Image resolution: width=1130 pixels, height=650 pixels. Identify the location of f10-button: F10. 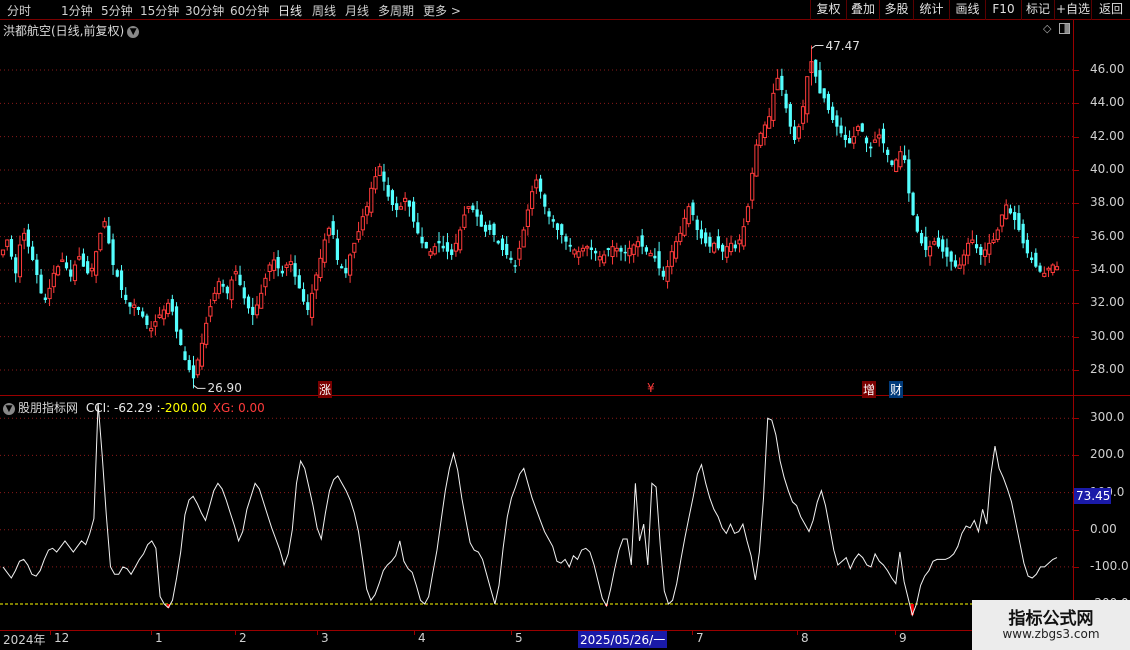
(1003, 10).